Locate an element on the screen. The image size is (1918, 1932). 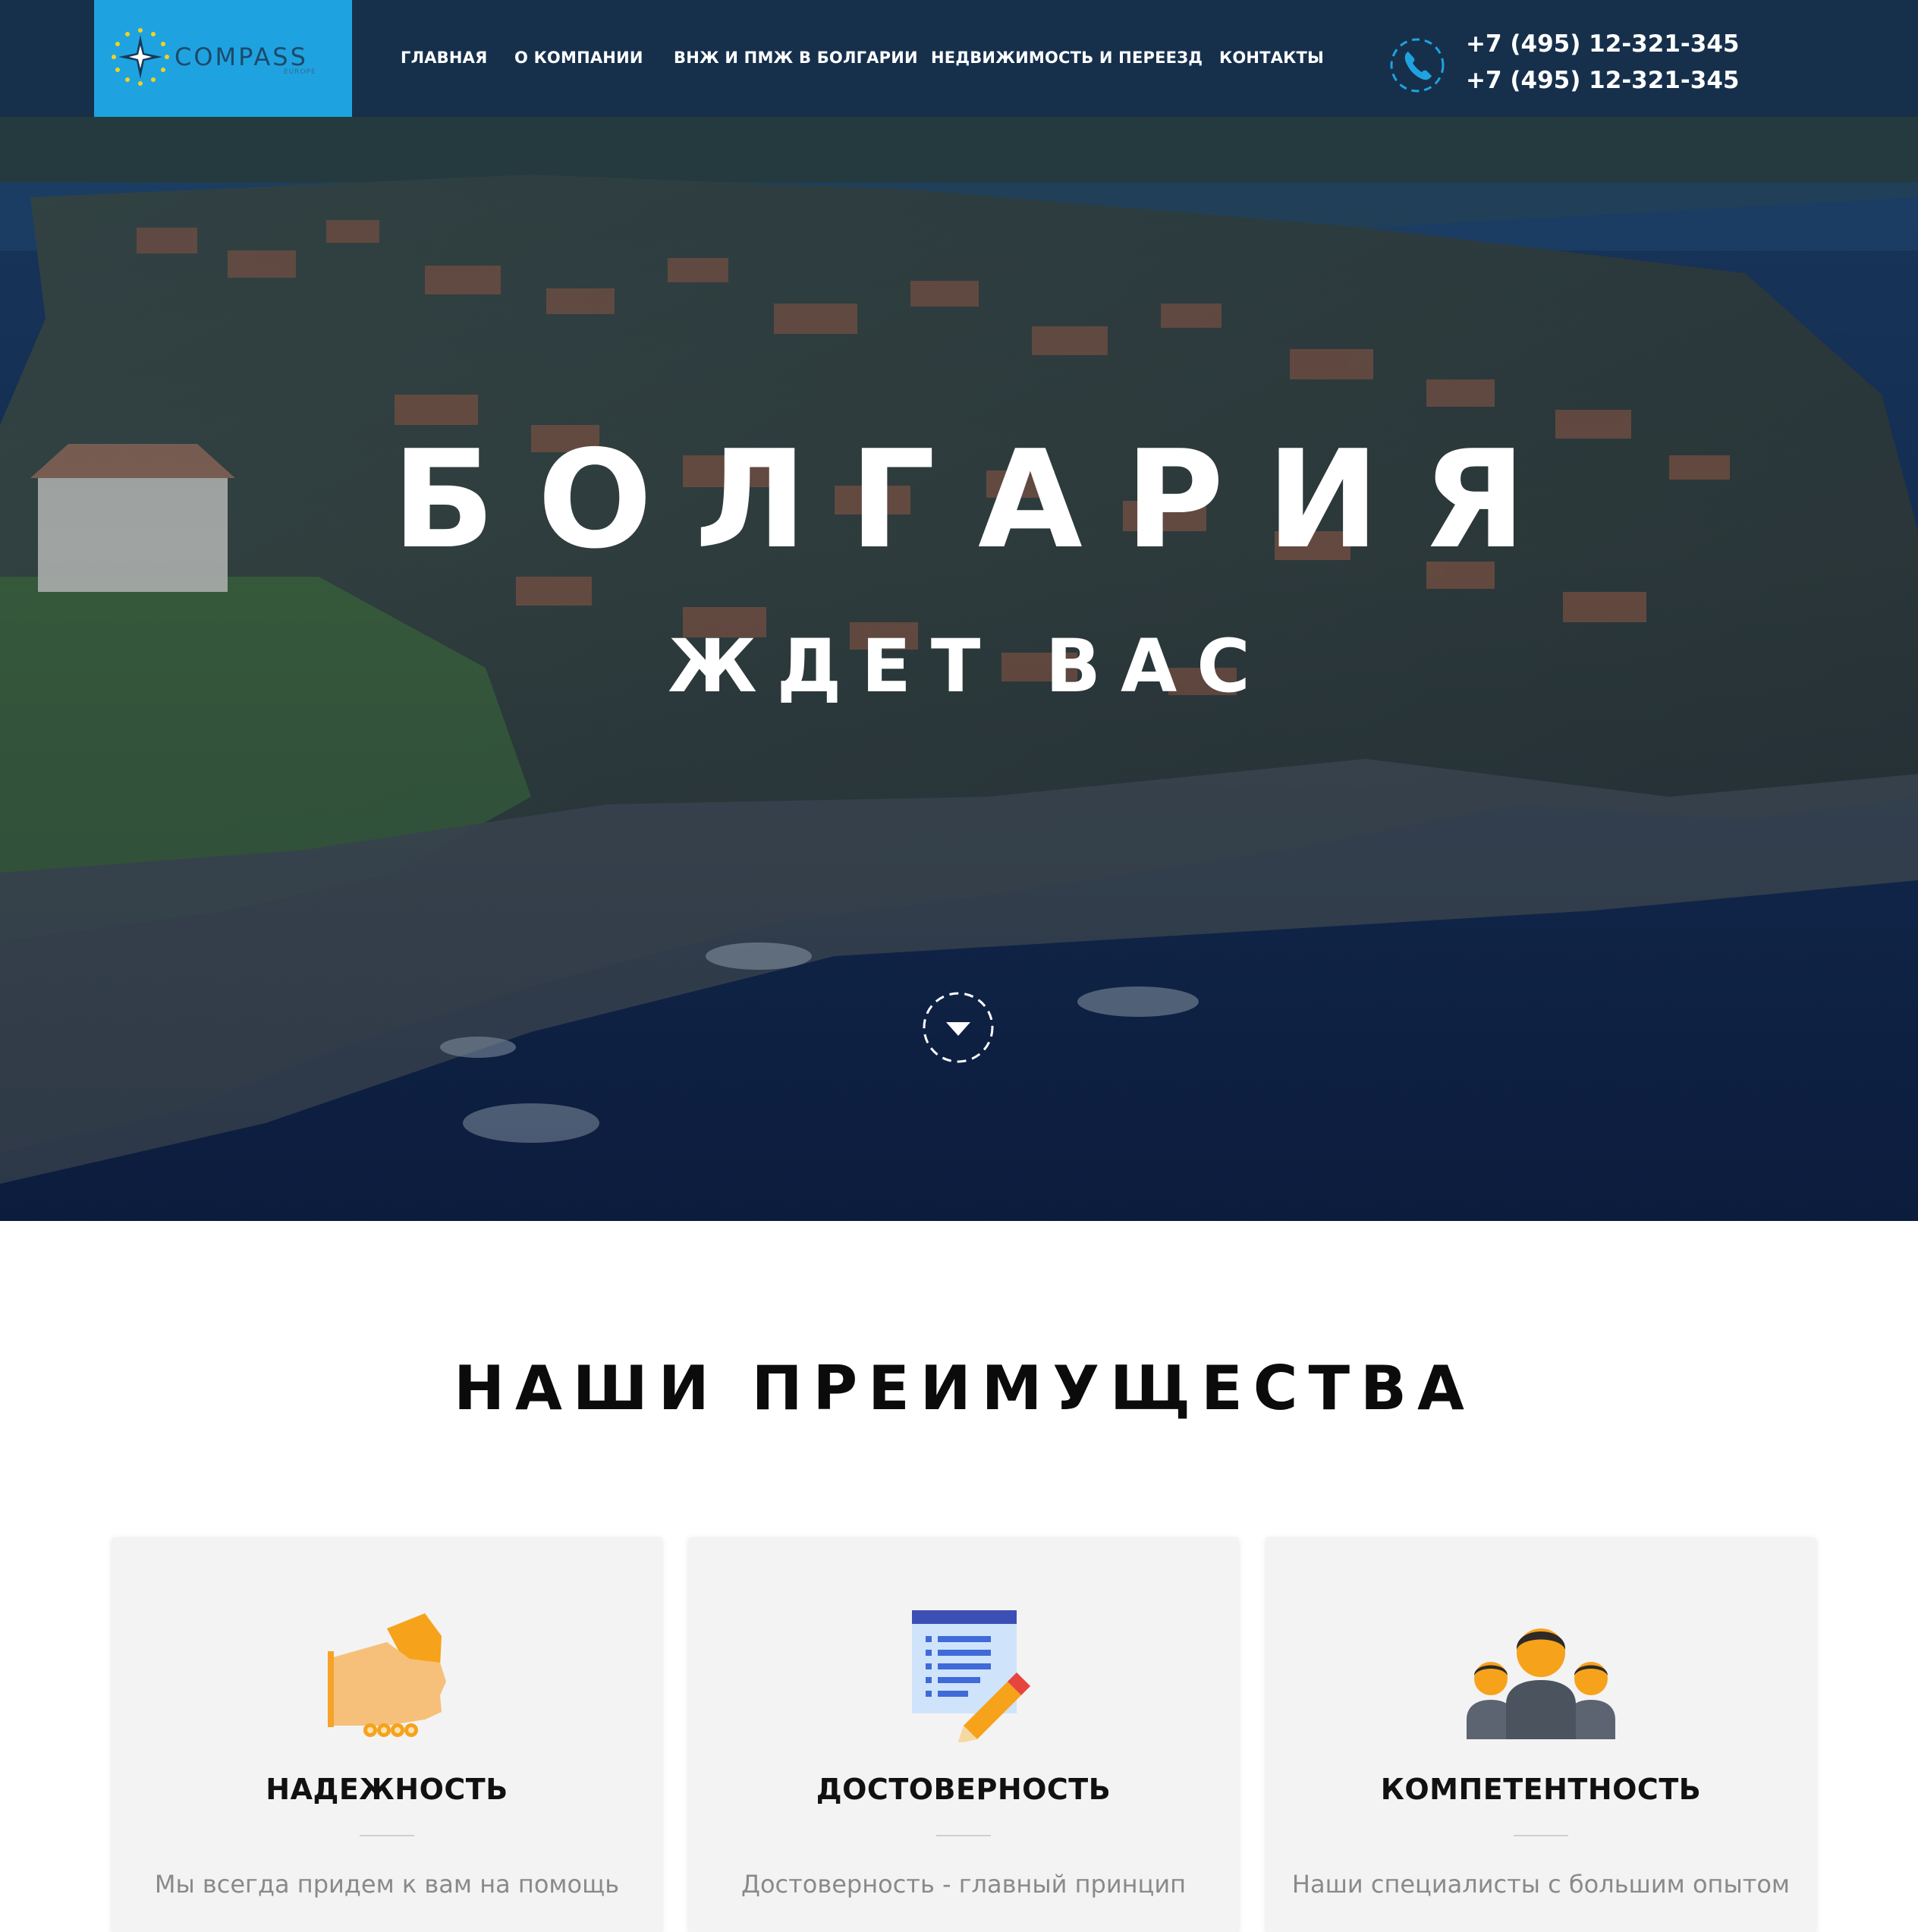
card-text: Наши специалисты с большим опытом is located at coordinates (1541, 1884).